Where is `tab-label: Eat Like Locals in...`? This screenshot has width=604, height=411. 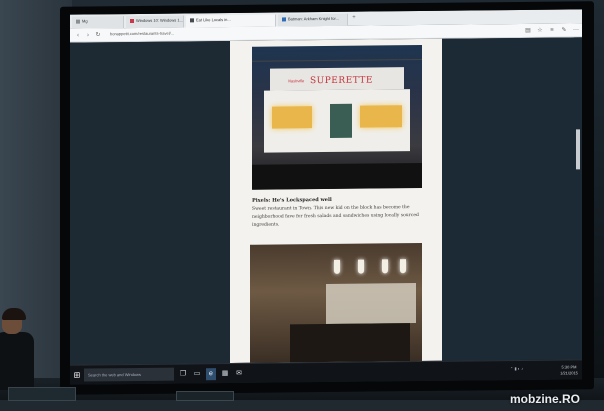 tab-label: Eat Like Locals in... is located at coordinates (213, 19).